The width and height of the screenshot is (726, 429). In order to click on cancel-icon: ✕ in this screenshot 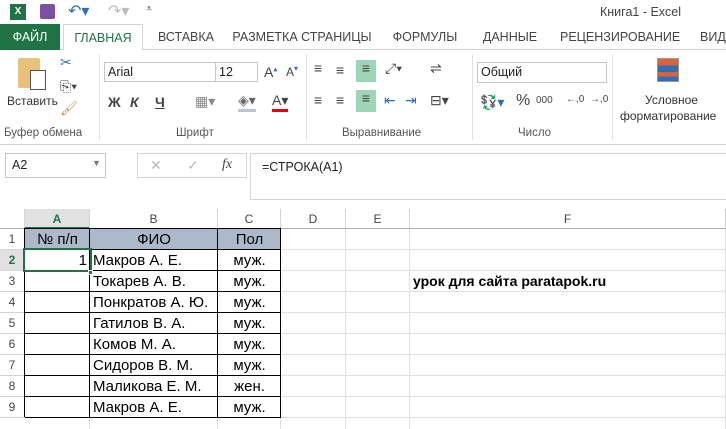, I will do `click(156, 165)`.